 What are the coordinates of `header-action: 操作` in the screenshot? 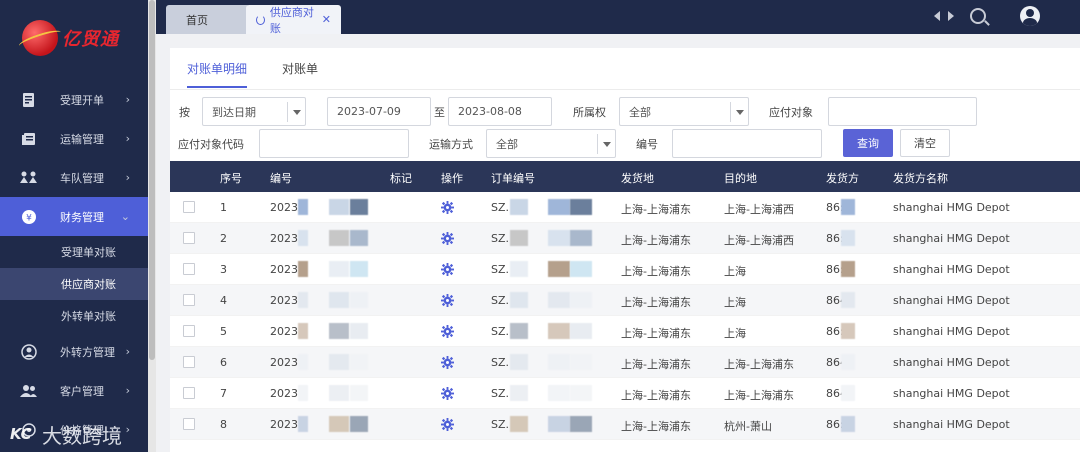 It's located at (452, 178).